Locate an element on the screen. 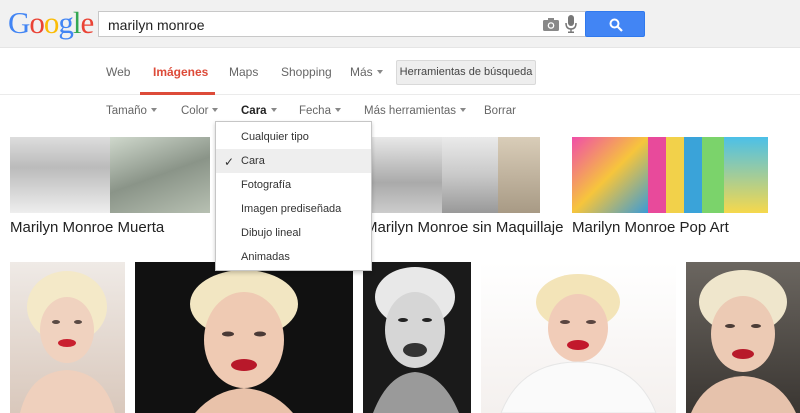 This screenshot has height=413, width=800. related-search-card: Marilyn Monroe Pop Art is located at coordinates (670, 190).